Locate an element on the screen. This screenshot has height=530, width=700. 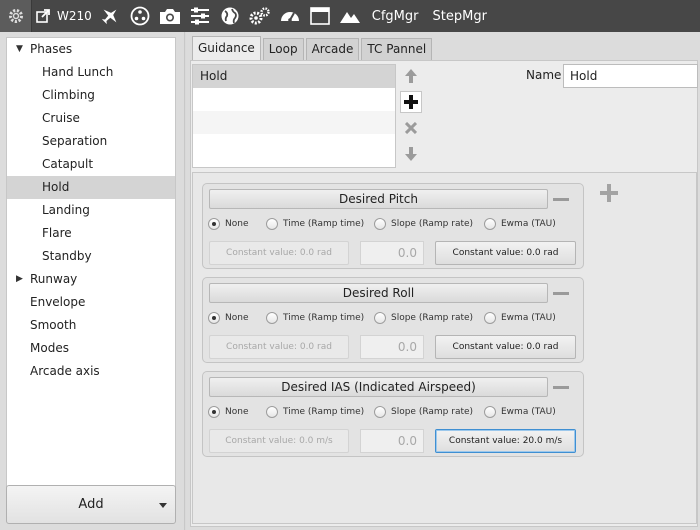
tree-item-catapult: Catapult is located at coordinates (91, 164).